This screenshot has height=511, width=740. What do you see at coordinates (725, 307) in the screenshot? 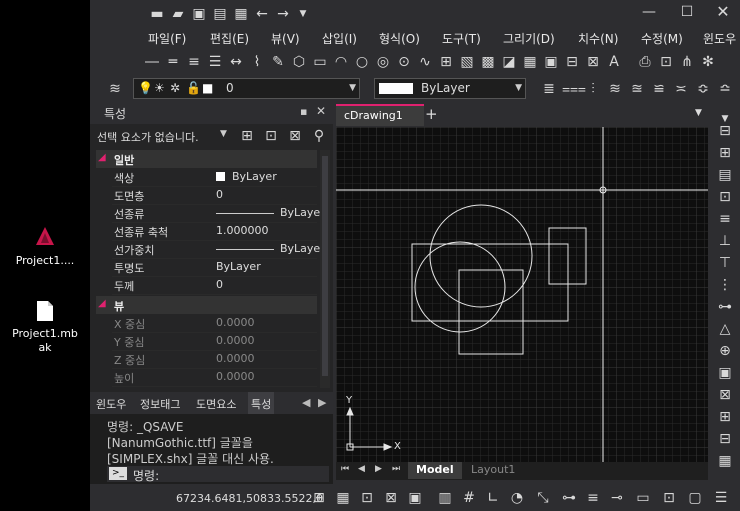
I see `dim-space-icon: ⊶` at bounding box center [725, 307].